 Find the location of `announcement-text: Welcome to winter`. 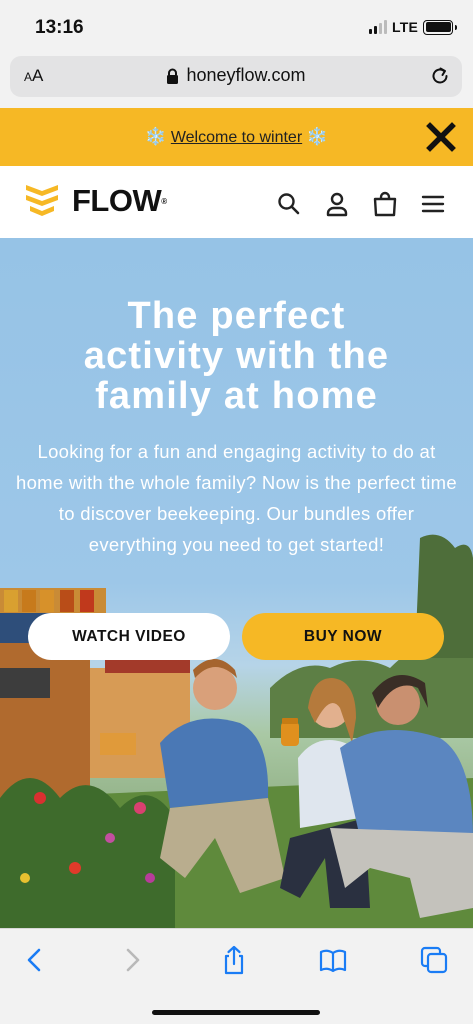

announcement-text: Welcome to winter is located at coordinates (236, 137).